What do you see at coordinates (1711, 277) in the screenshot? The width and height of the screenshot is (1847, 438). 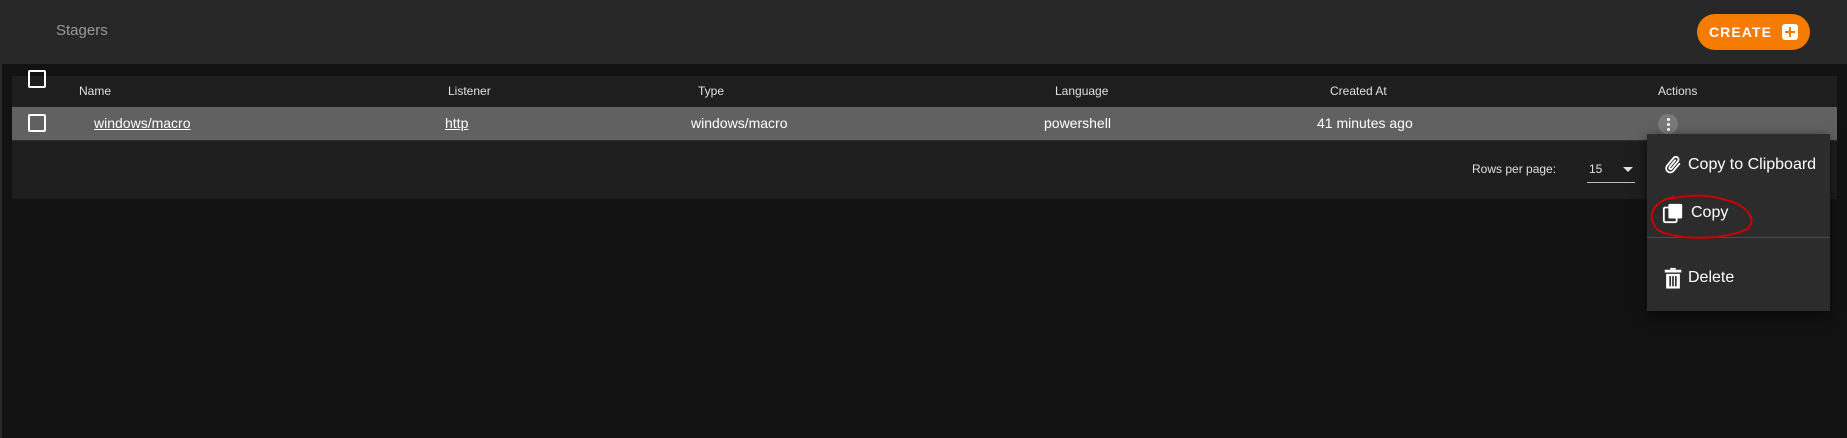 I see `menu-item-label: Delete` at bounding box center [1711, 277].